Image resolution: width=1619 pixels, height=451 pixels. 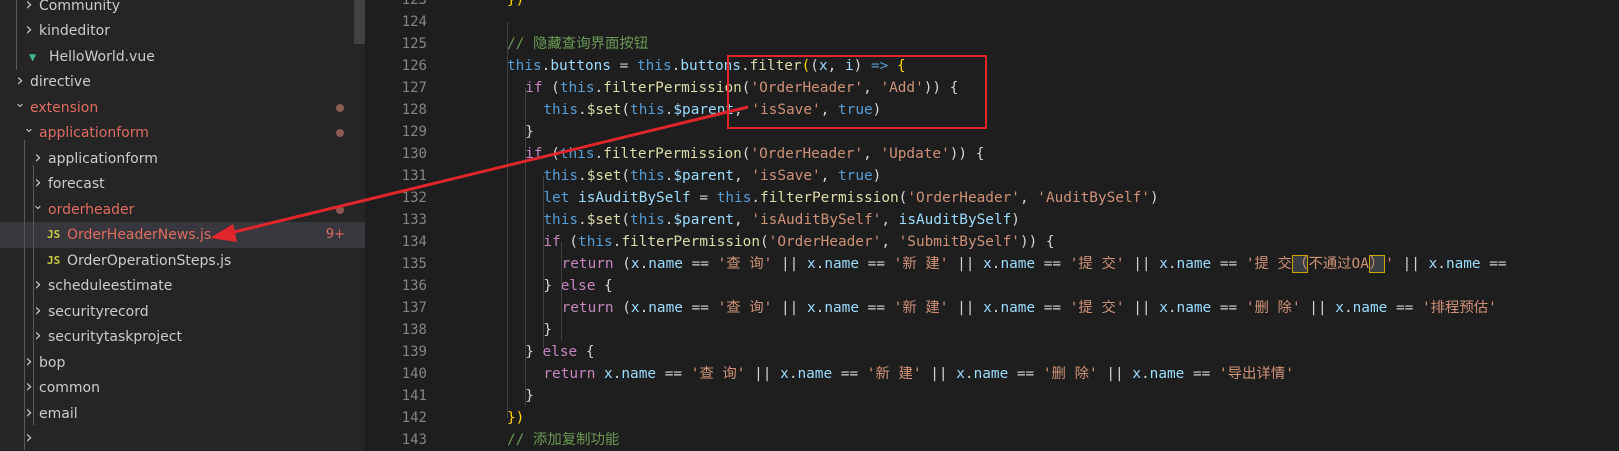 I want to click on explorer-row: JS OrderHeaderNews.js 9+, so click(x=182, y=235).